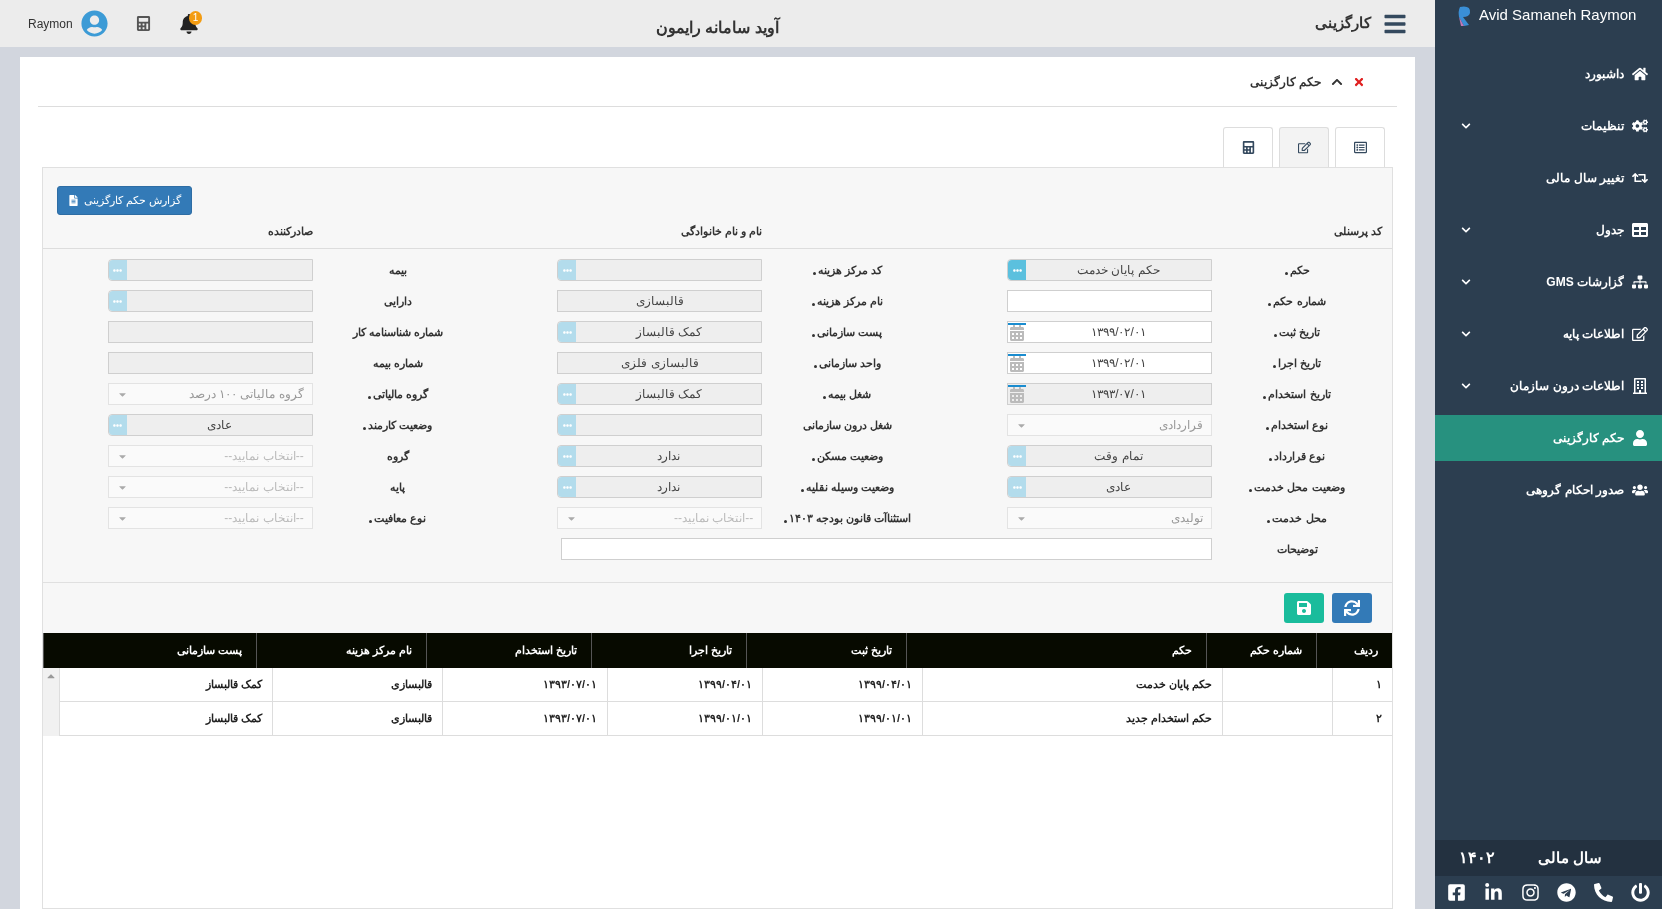  Describe the element at coordinates (357, 684) in the screenshot. I see `table-cell: قالبسازی` at that location.